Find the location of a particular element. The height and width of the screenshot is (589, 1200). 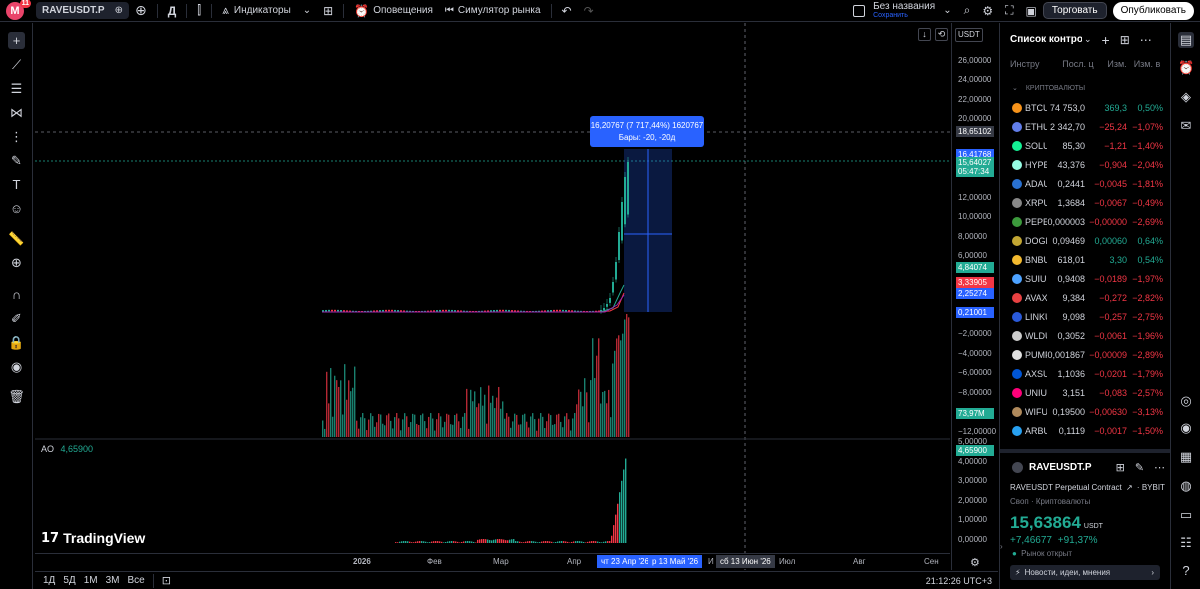

range-3m-button: 3М is located at coordinates (113, 580).